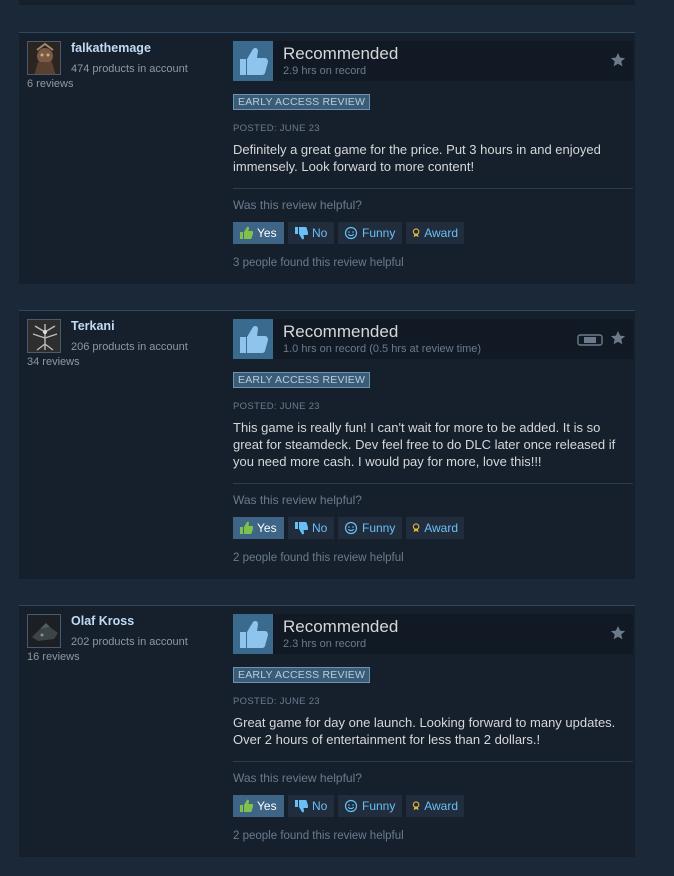  Describe the element at coordinates (325, 644) in the screenshot. I see `hours-on-record: 2.3 hrs on record` at that location.